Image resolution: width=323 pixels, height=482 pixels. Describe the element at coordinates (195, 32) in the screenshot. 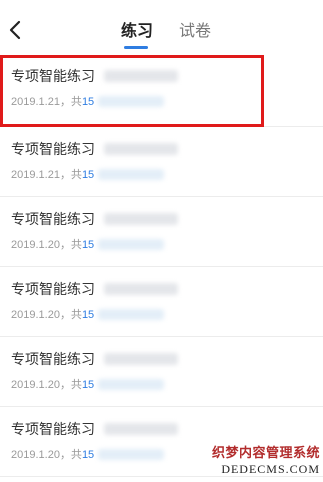

I see `tab-exam: 试卷` at that location.